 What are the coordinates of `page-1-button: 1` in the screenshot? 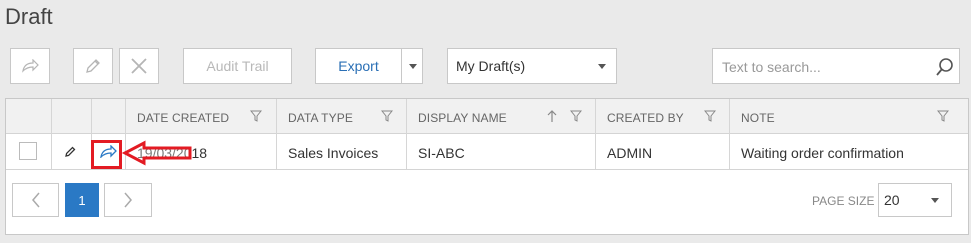 It's located at (82, 200).